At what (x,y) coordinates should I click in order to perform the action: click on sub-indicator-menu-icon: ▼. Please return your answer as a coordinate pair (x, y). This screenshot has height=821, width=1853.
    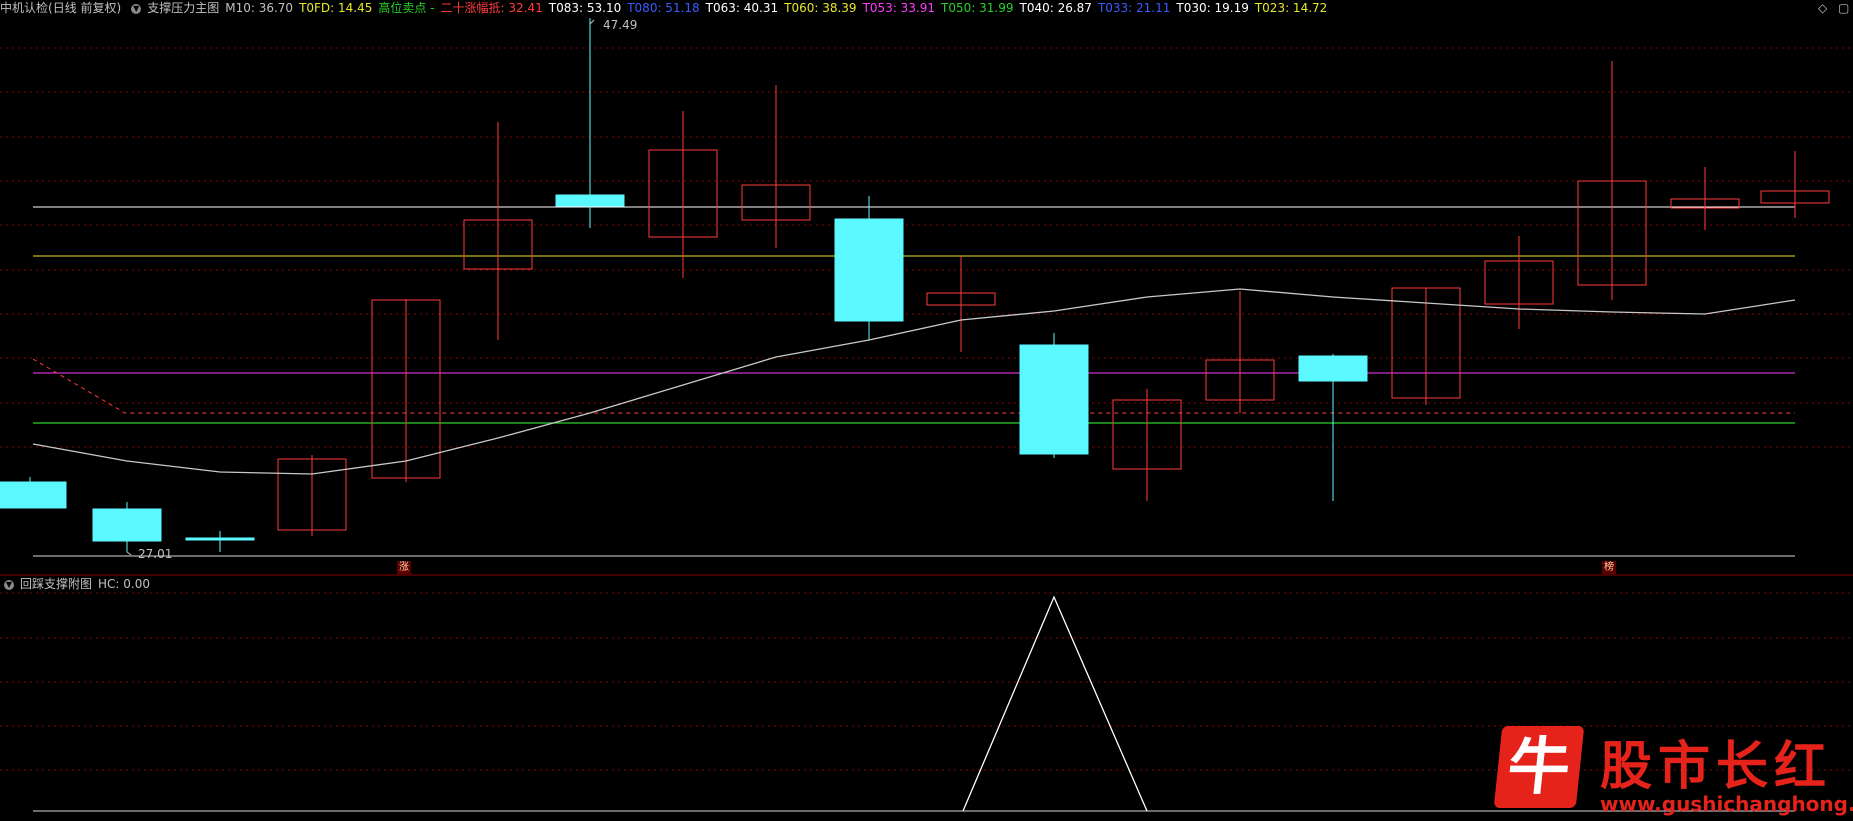
    Looking at the image, I should click on (9, 584).